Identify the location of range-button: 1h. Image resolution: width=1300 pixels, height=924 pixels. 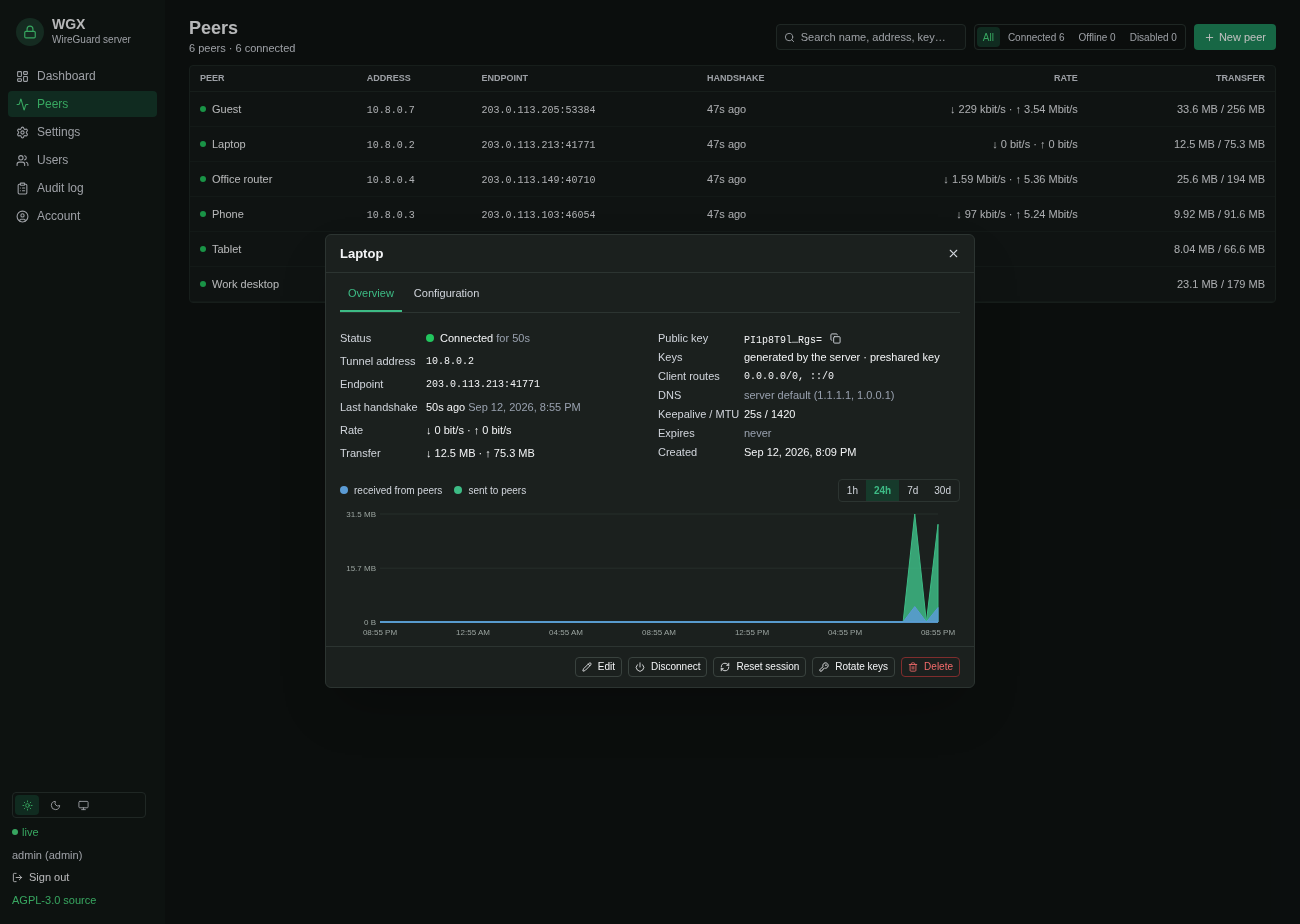
(852, 490).